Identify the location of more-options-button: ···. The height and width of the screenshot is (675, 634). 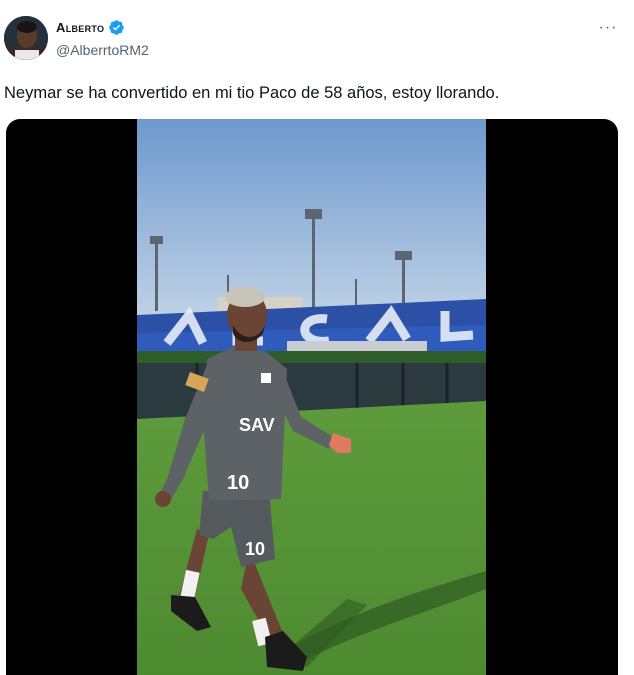
(608, 28).